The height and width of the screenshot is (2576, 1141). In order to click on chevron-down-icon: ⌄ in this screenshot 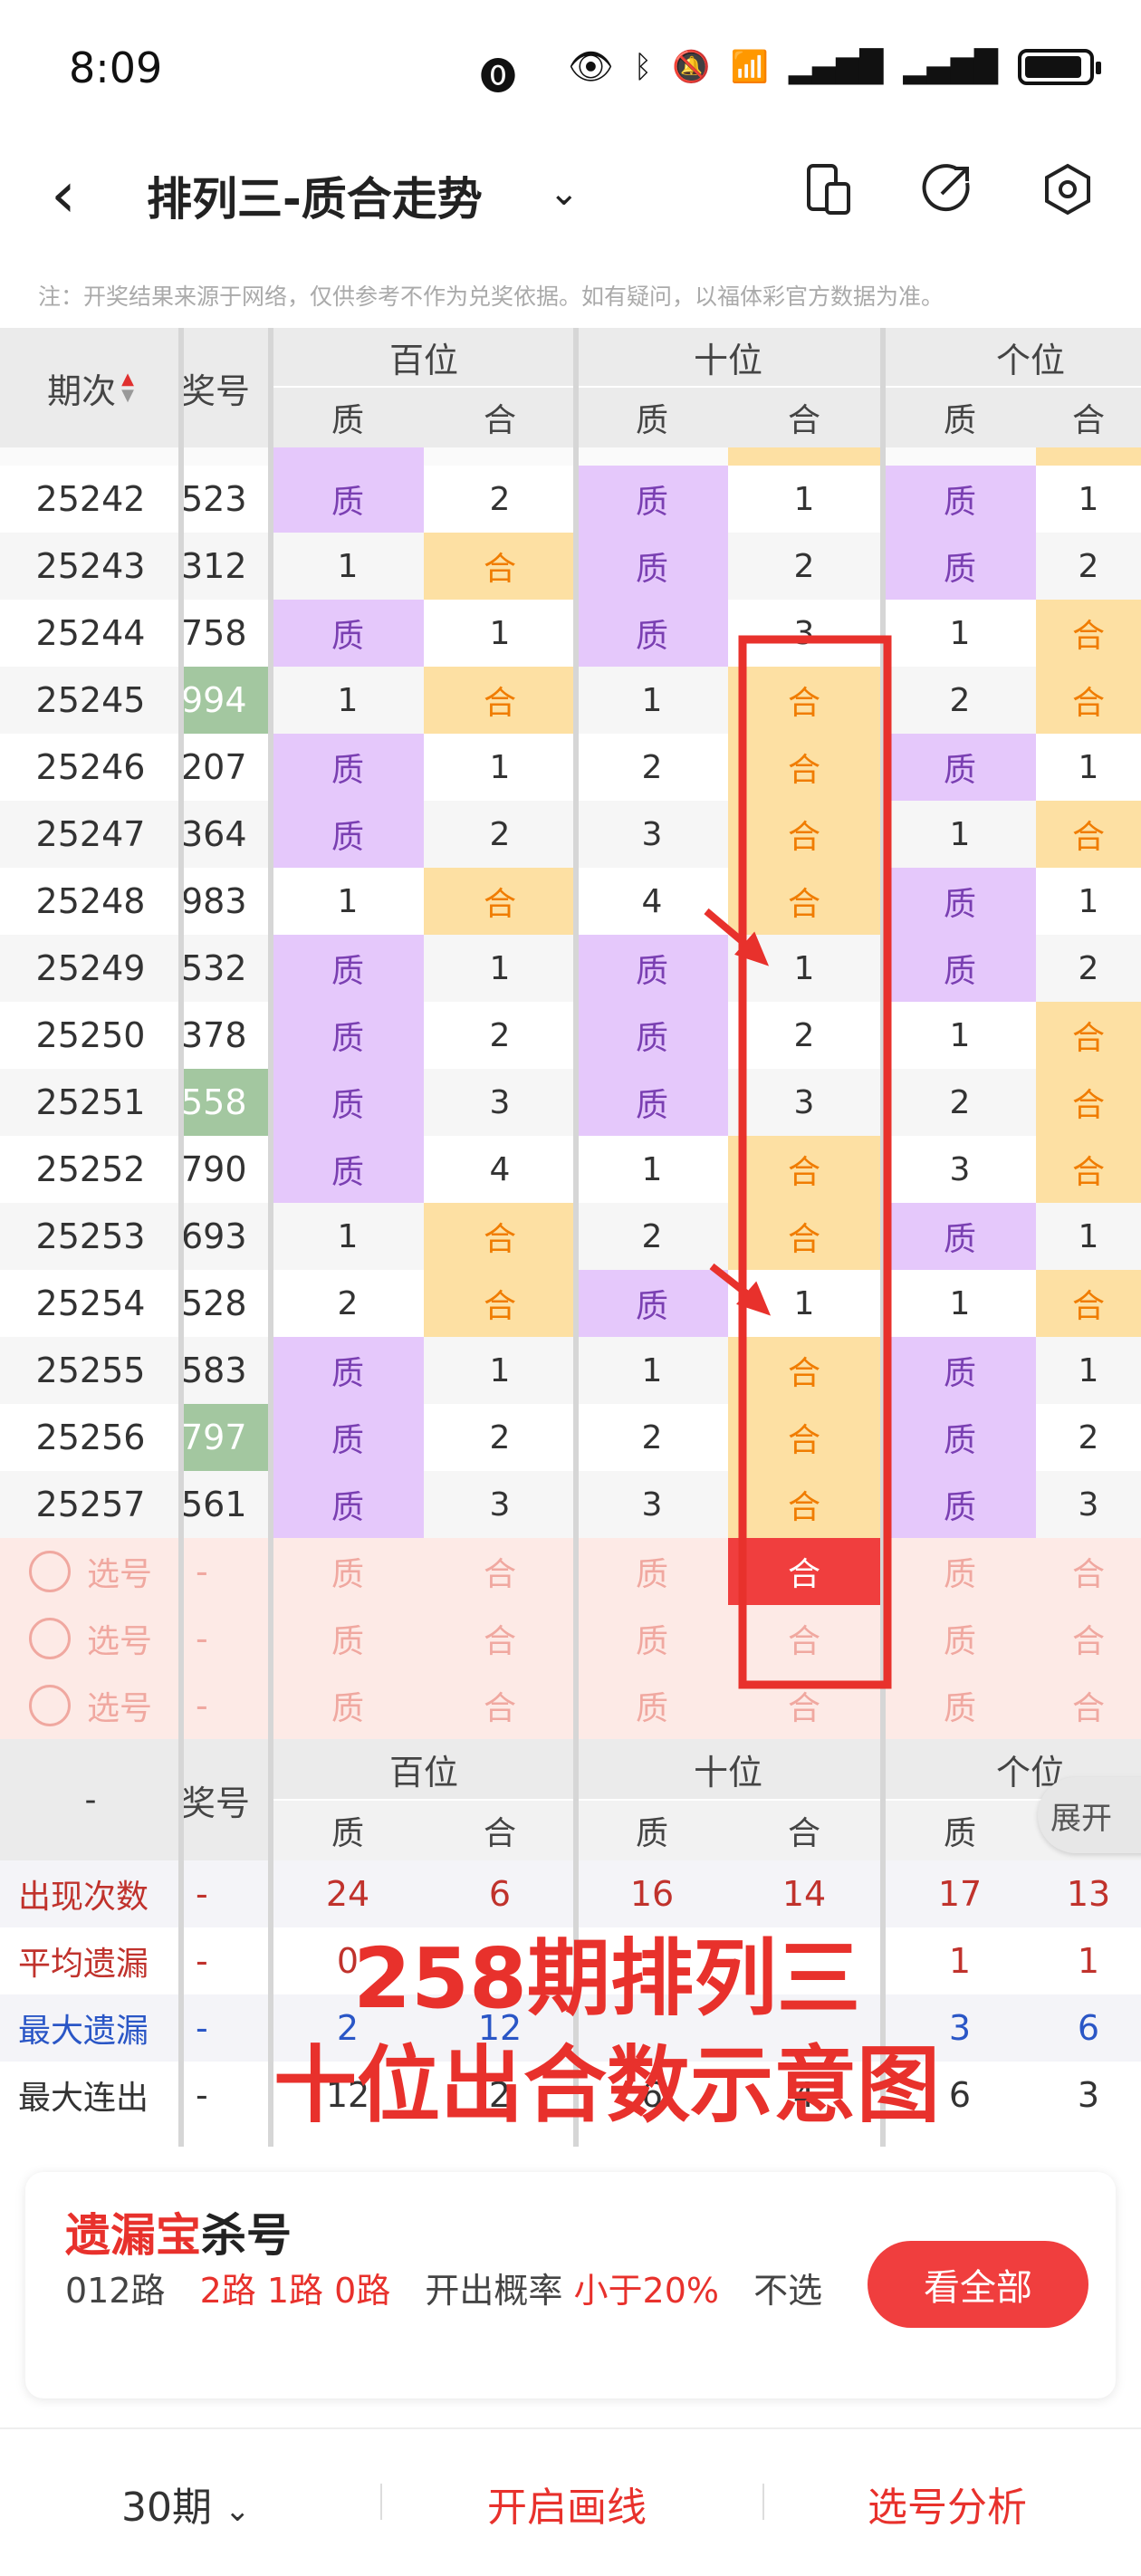, I will do `click(238, 2511)`.